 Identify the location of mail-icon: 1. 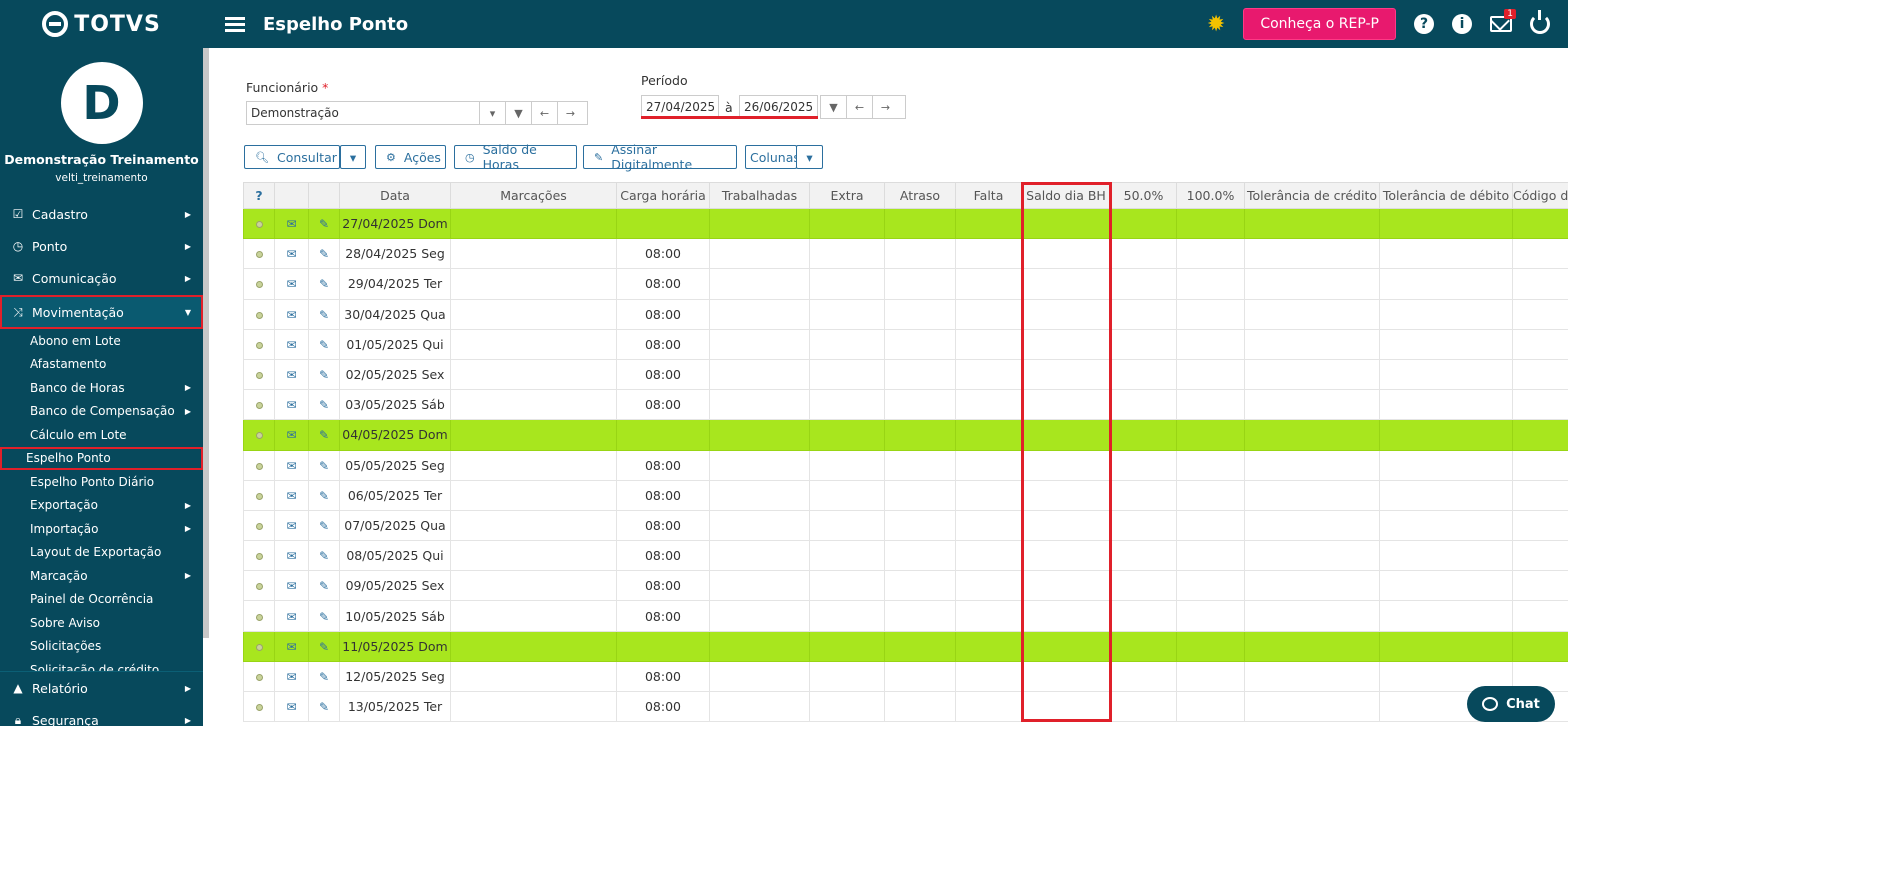
(1503, 20).